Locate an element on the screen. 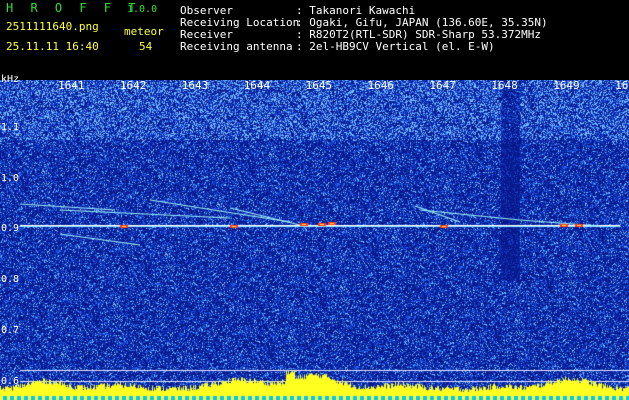  app-logo: H R O F F T is located at coordinates (73, 8).